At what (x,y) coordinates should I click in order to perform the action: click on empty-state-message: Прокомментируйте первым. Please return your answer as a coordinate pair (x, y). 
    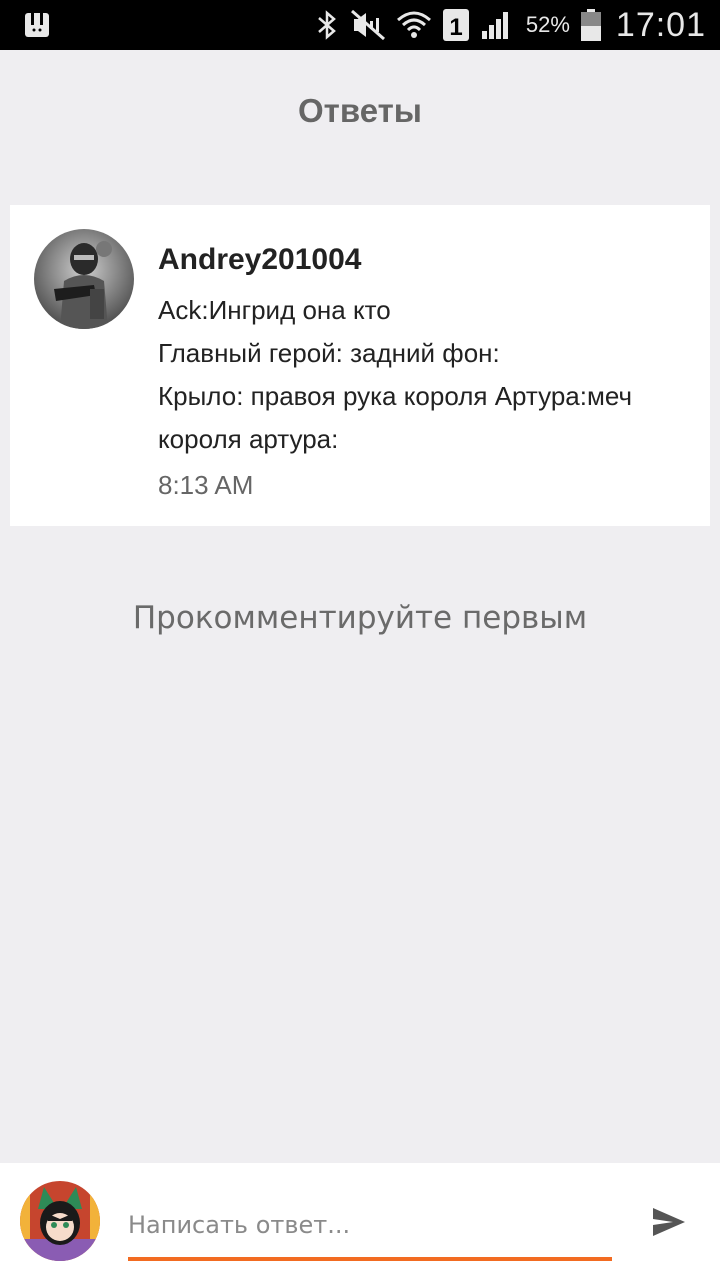
    Looking at the image, I should click on (360, 618).